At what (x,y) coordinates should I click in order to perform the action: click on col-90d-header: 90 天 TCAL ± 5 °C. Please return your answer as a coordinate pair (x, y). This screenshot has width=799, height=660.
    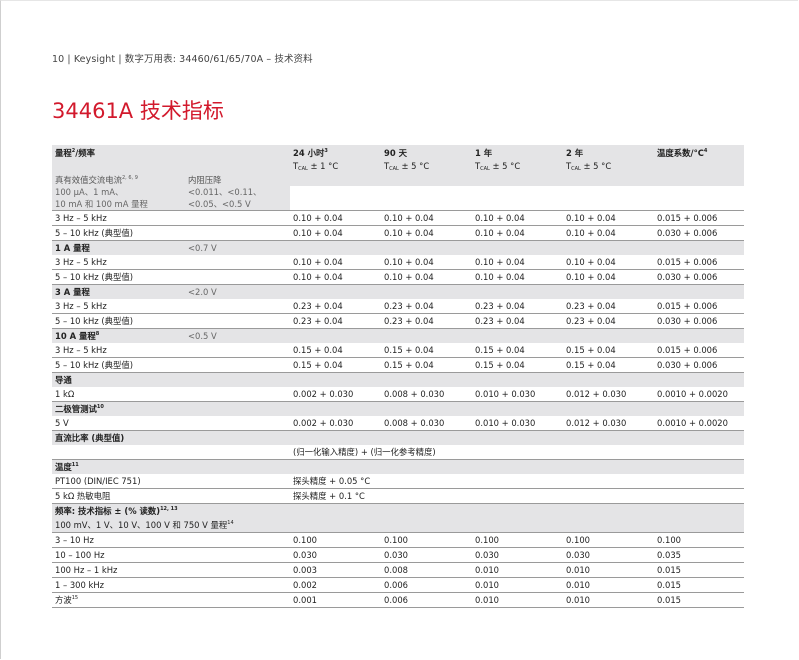
    Looking at the image, I should click on (427, 159).